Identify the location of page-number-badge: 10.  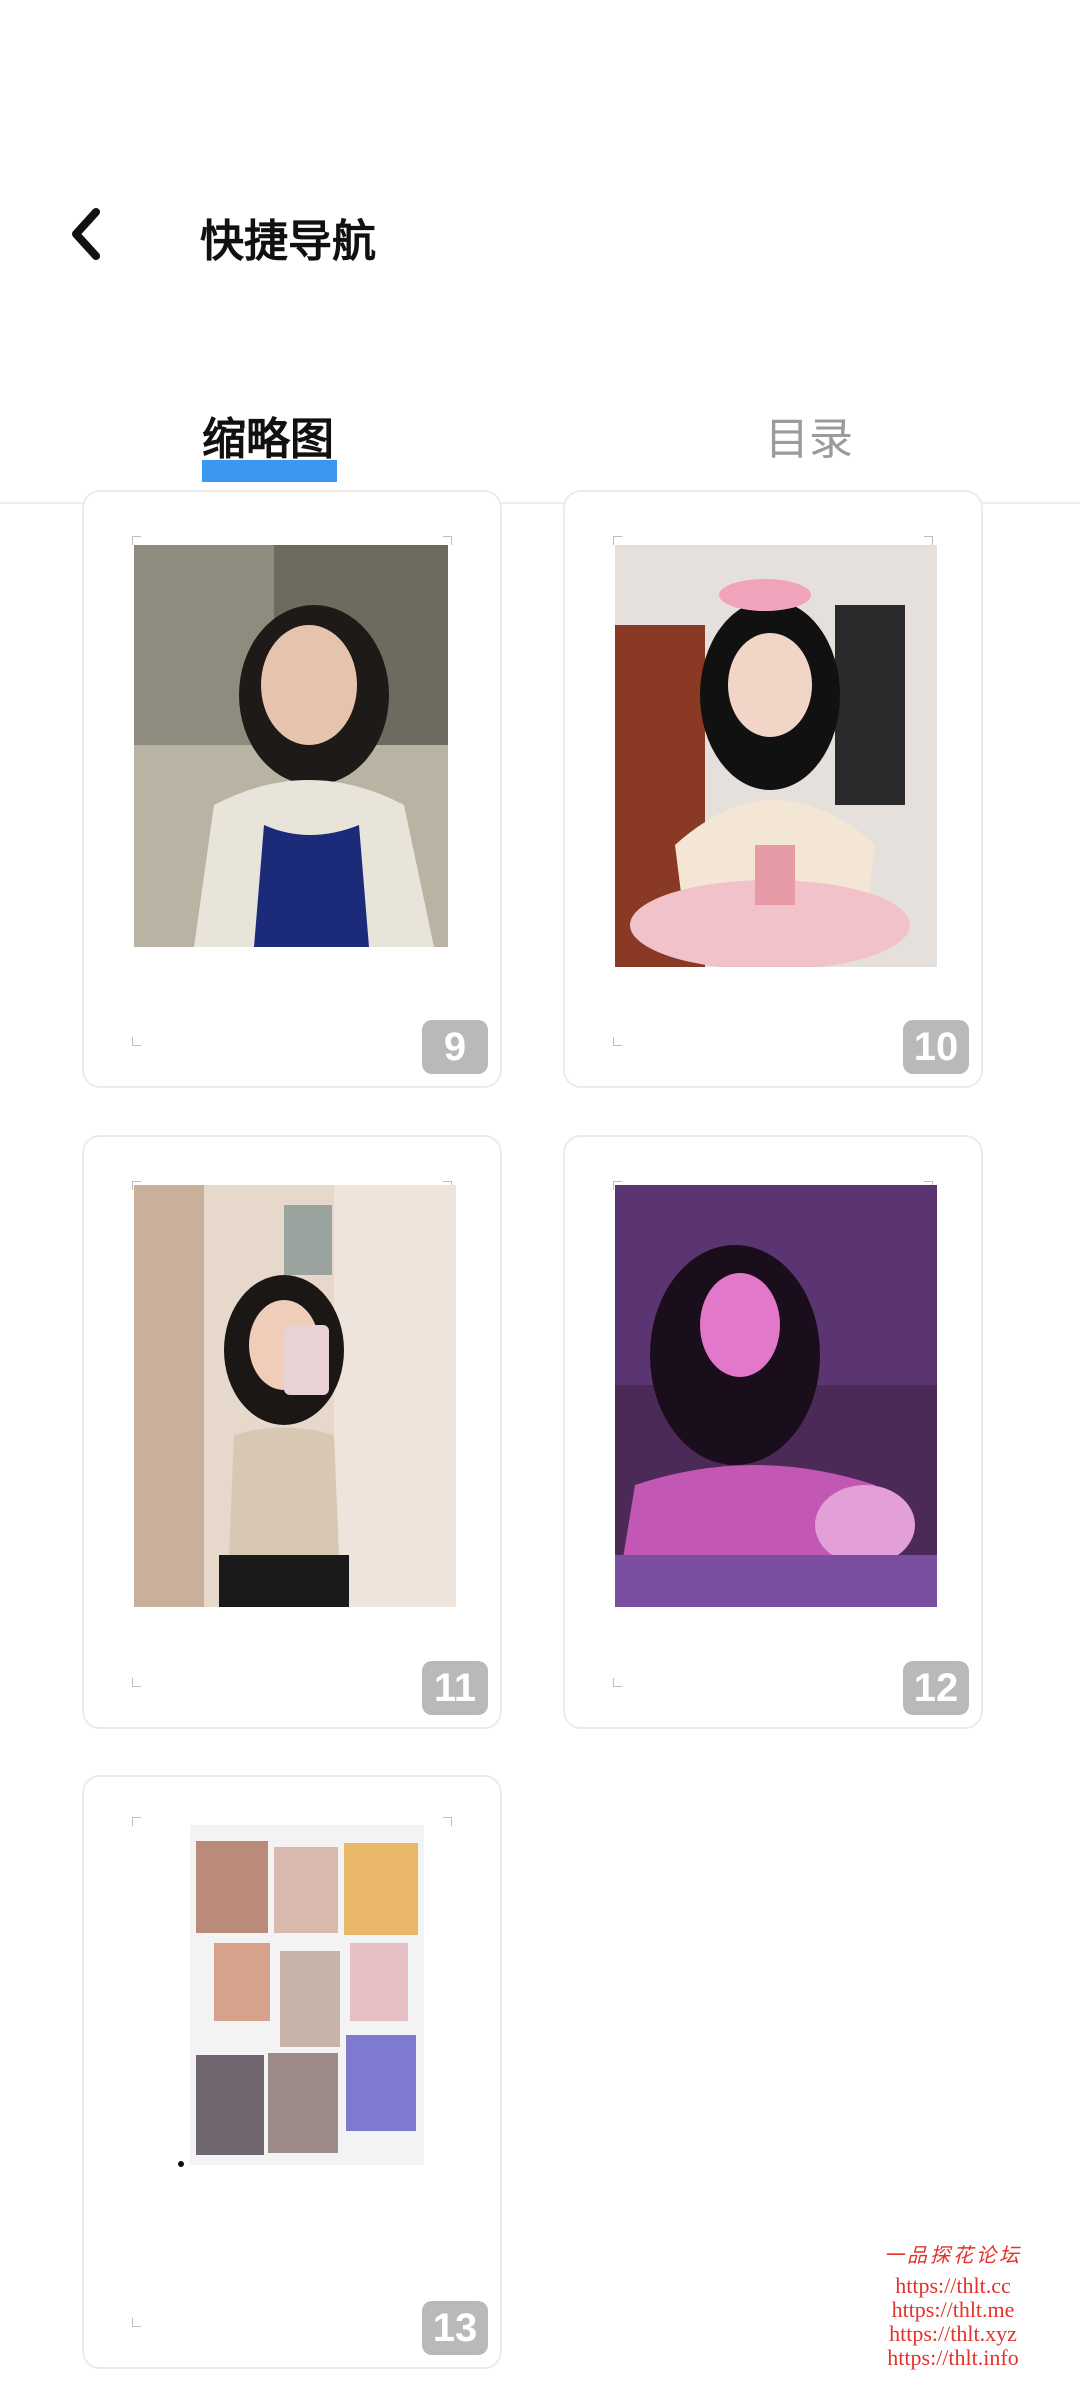
(936, 1047).